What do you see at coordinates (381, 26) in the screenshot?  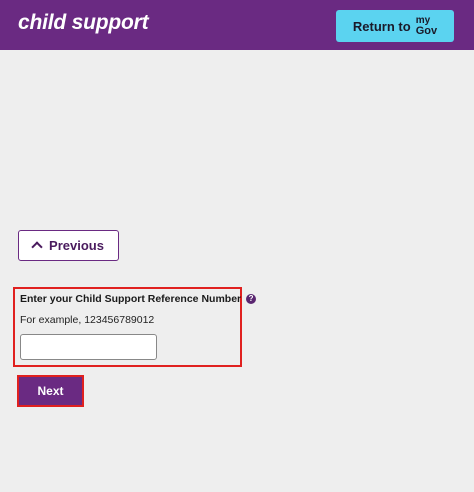 I see `return-label: Return to` at bounding box center [381, 26].